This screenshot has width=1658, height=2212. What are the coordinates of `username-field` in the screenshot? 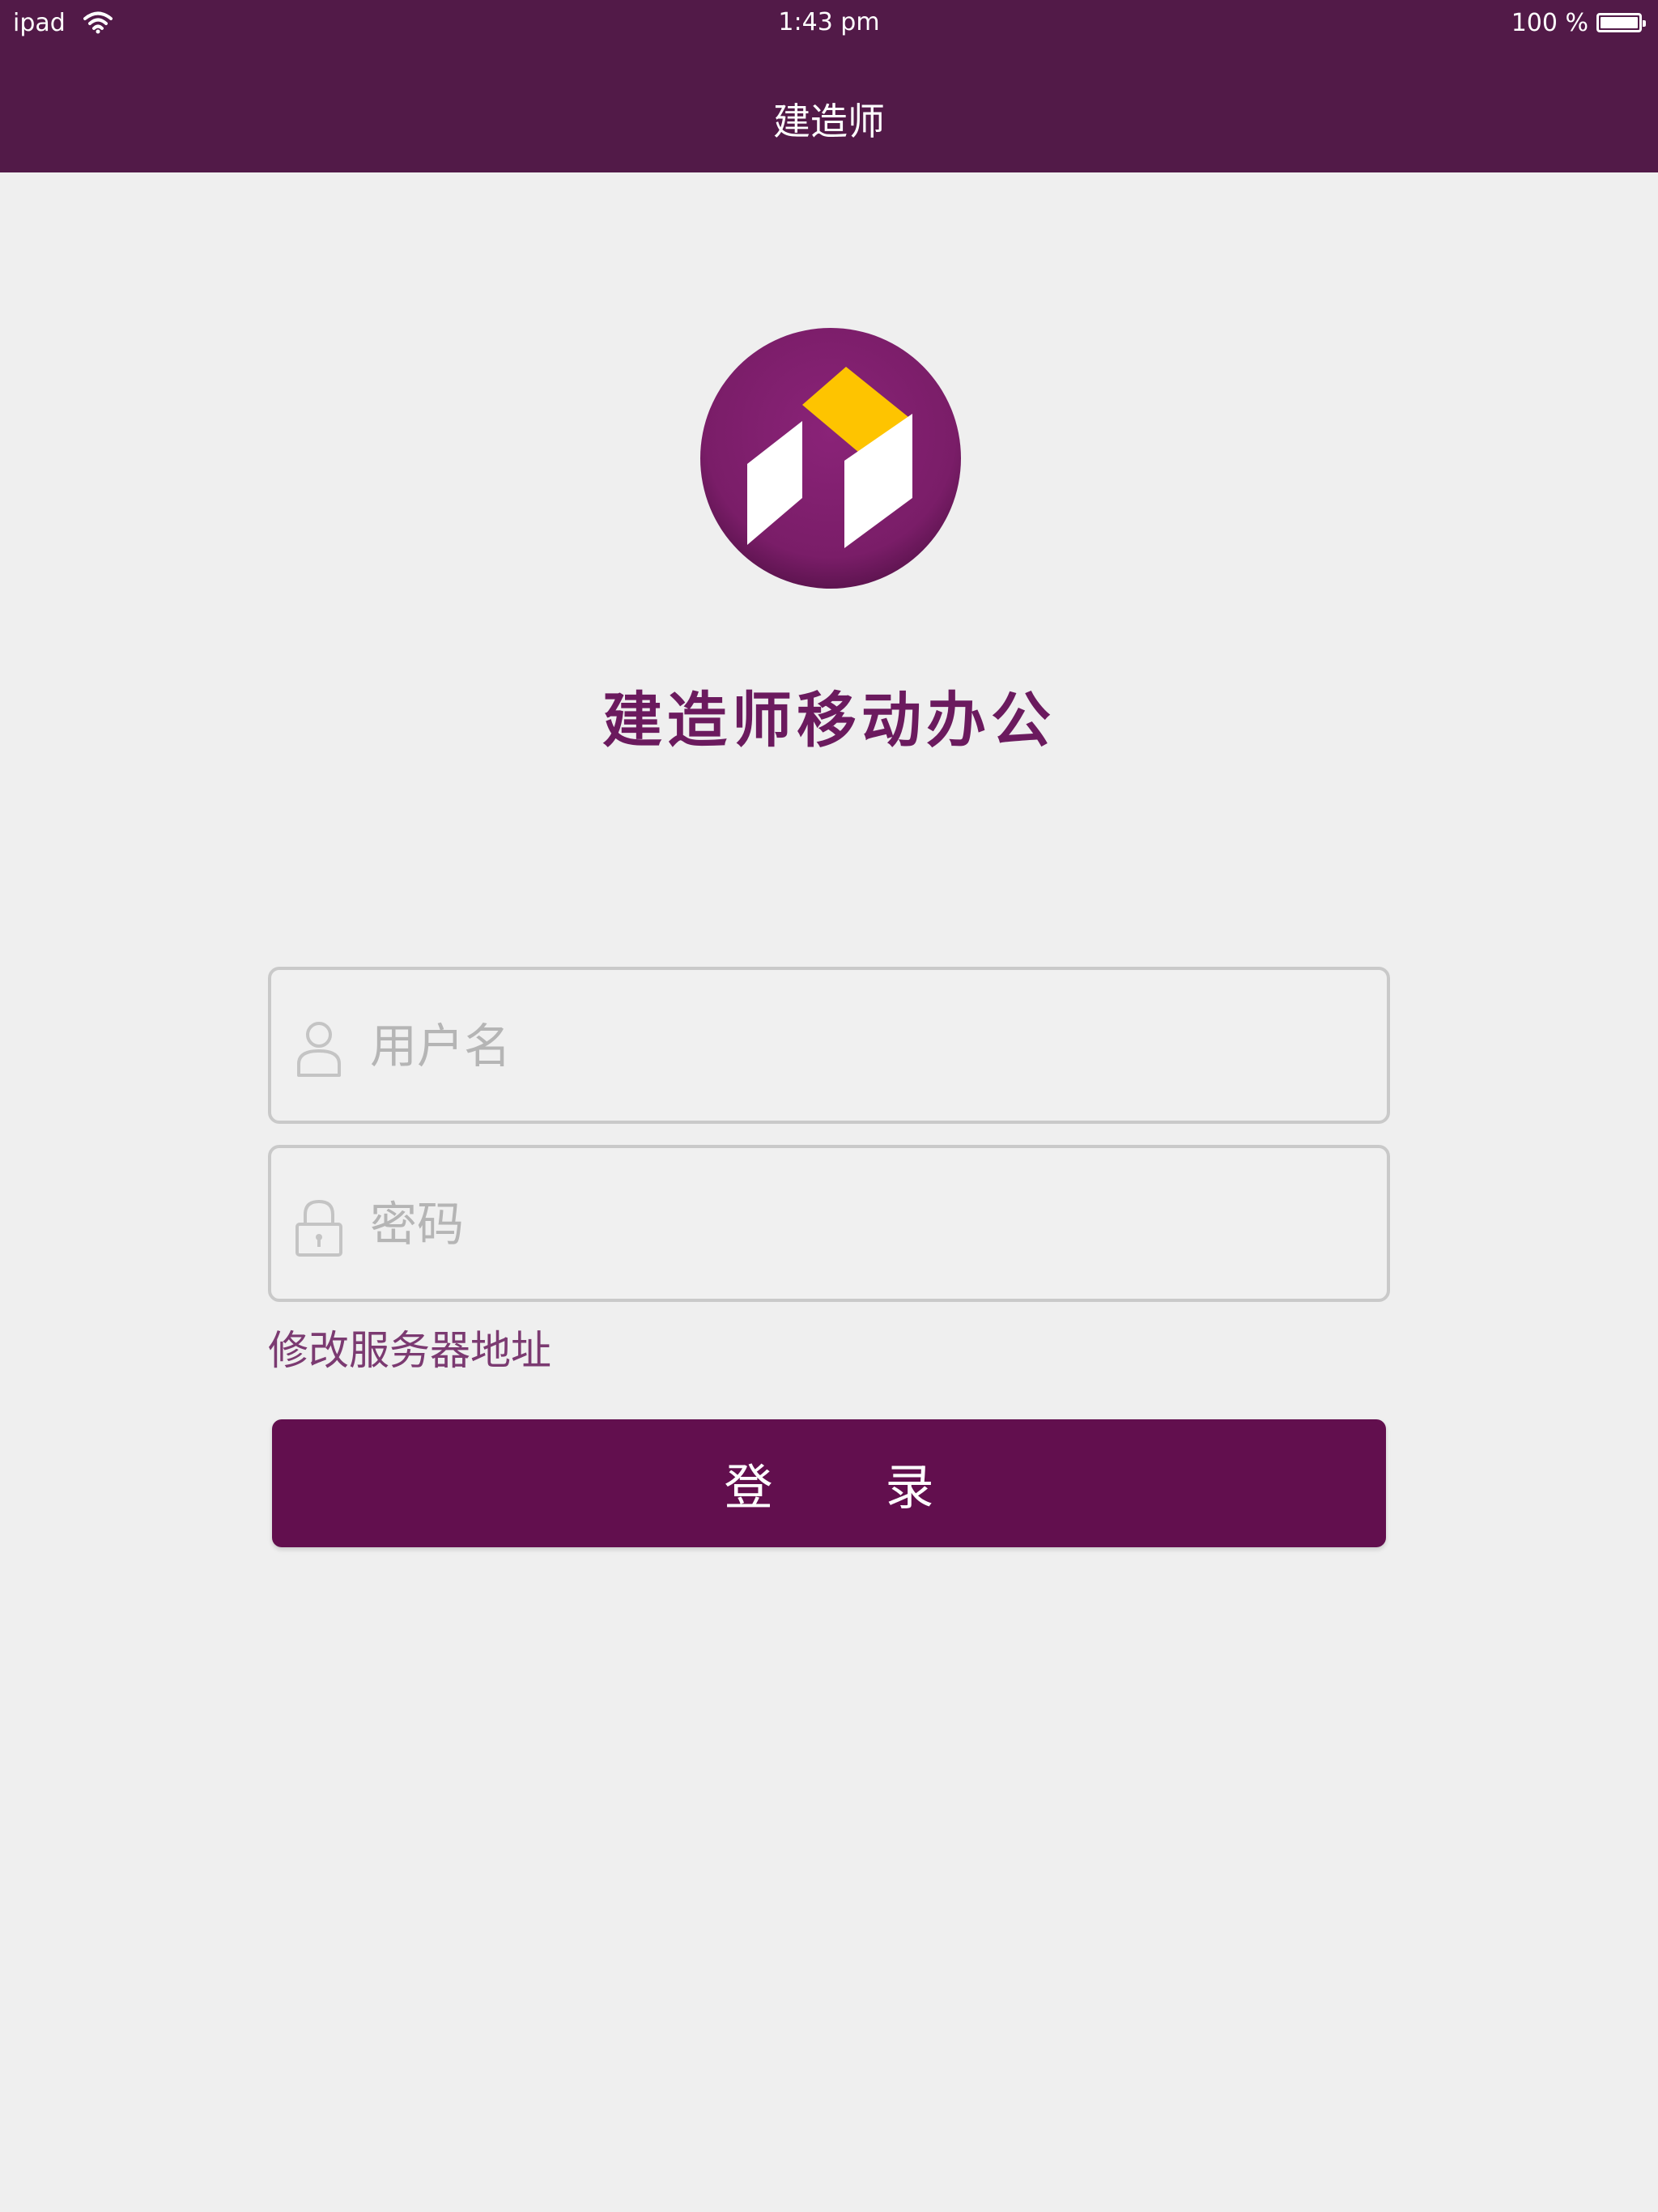 It's located at (829, 1045).